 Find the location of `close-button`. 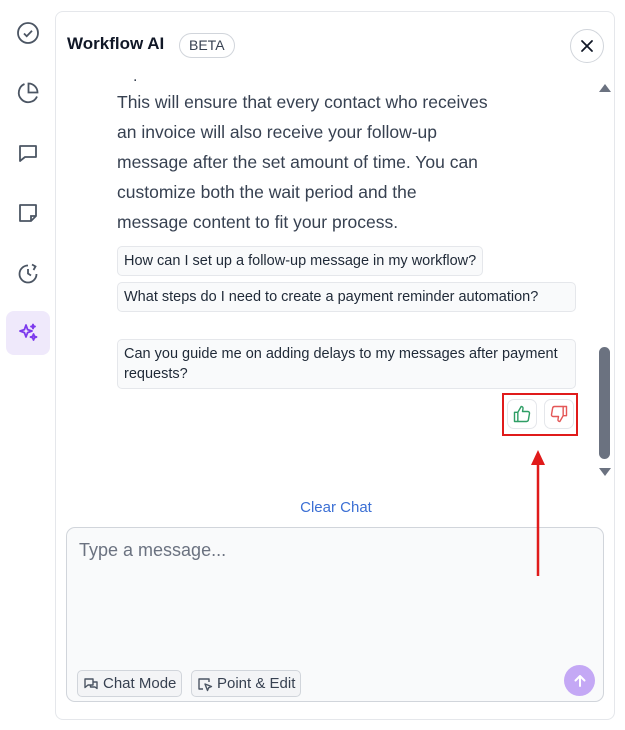

close-button is located at coordinates (587, 46).